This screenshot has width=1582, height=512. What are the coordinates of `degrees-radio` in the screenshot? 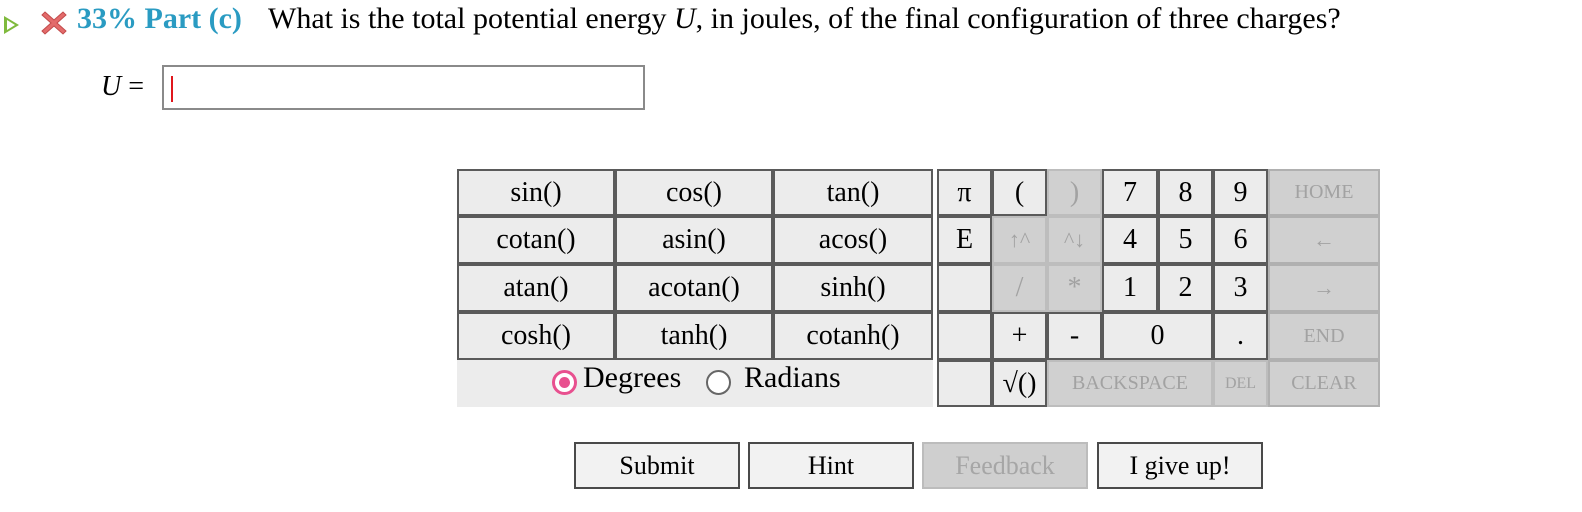 It's located at (564, 382).